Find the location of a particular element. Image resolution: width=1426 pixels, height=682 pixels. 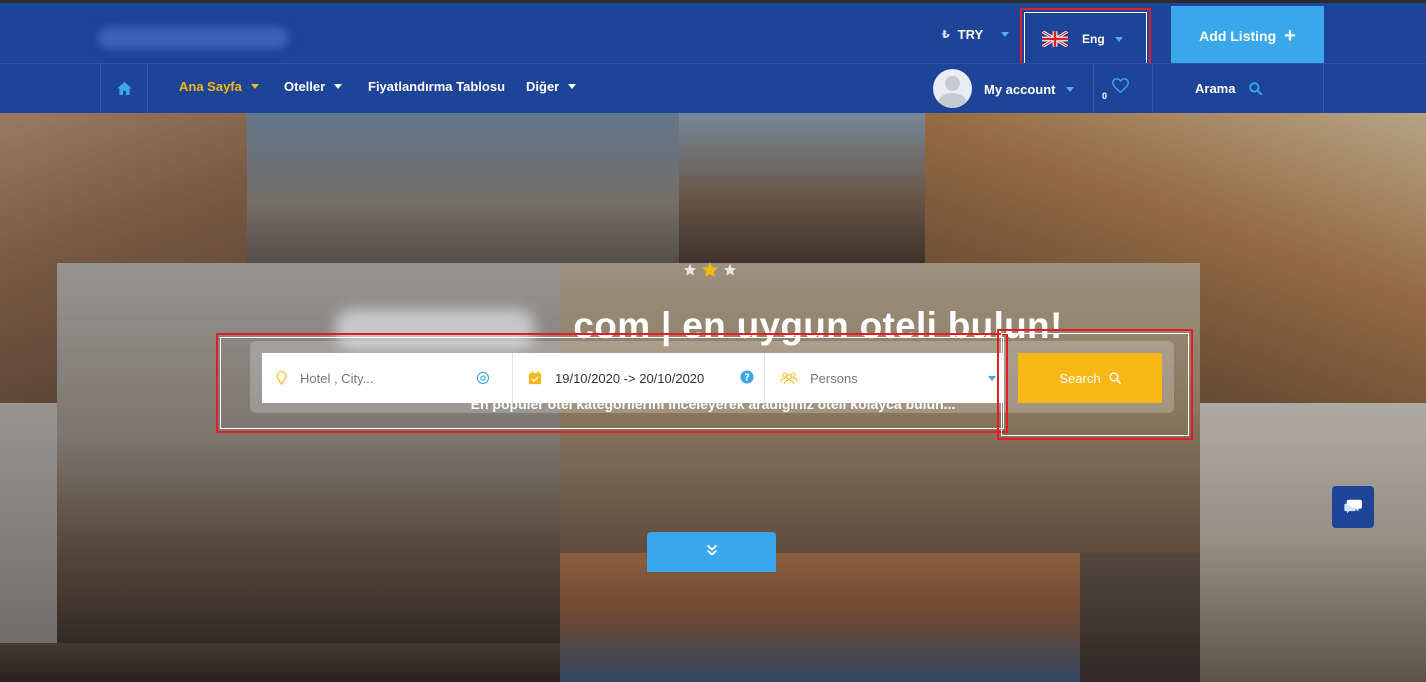

currency-symbol: ₺ is located at coordinates (946, 35).